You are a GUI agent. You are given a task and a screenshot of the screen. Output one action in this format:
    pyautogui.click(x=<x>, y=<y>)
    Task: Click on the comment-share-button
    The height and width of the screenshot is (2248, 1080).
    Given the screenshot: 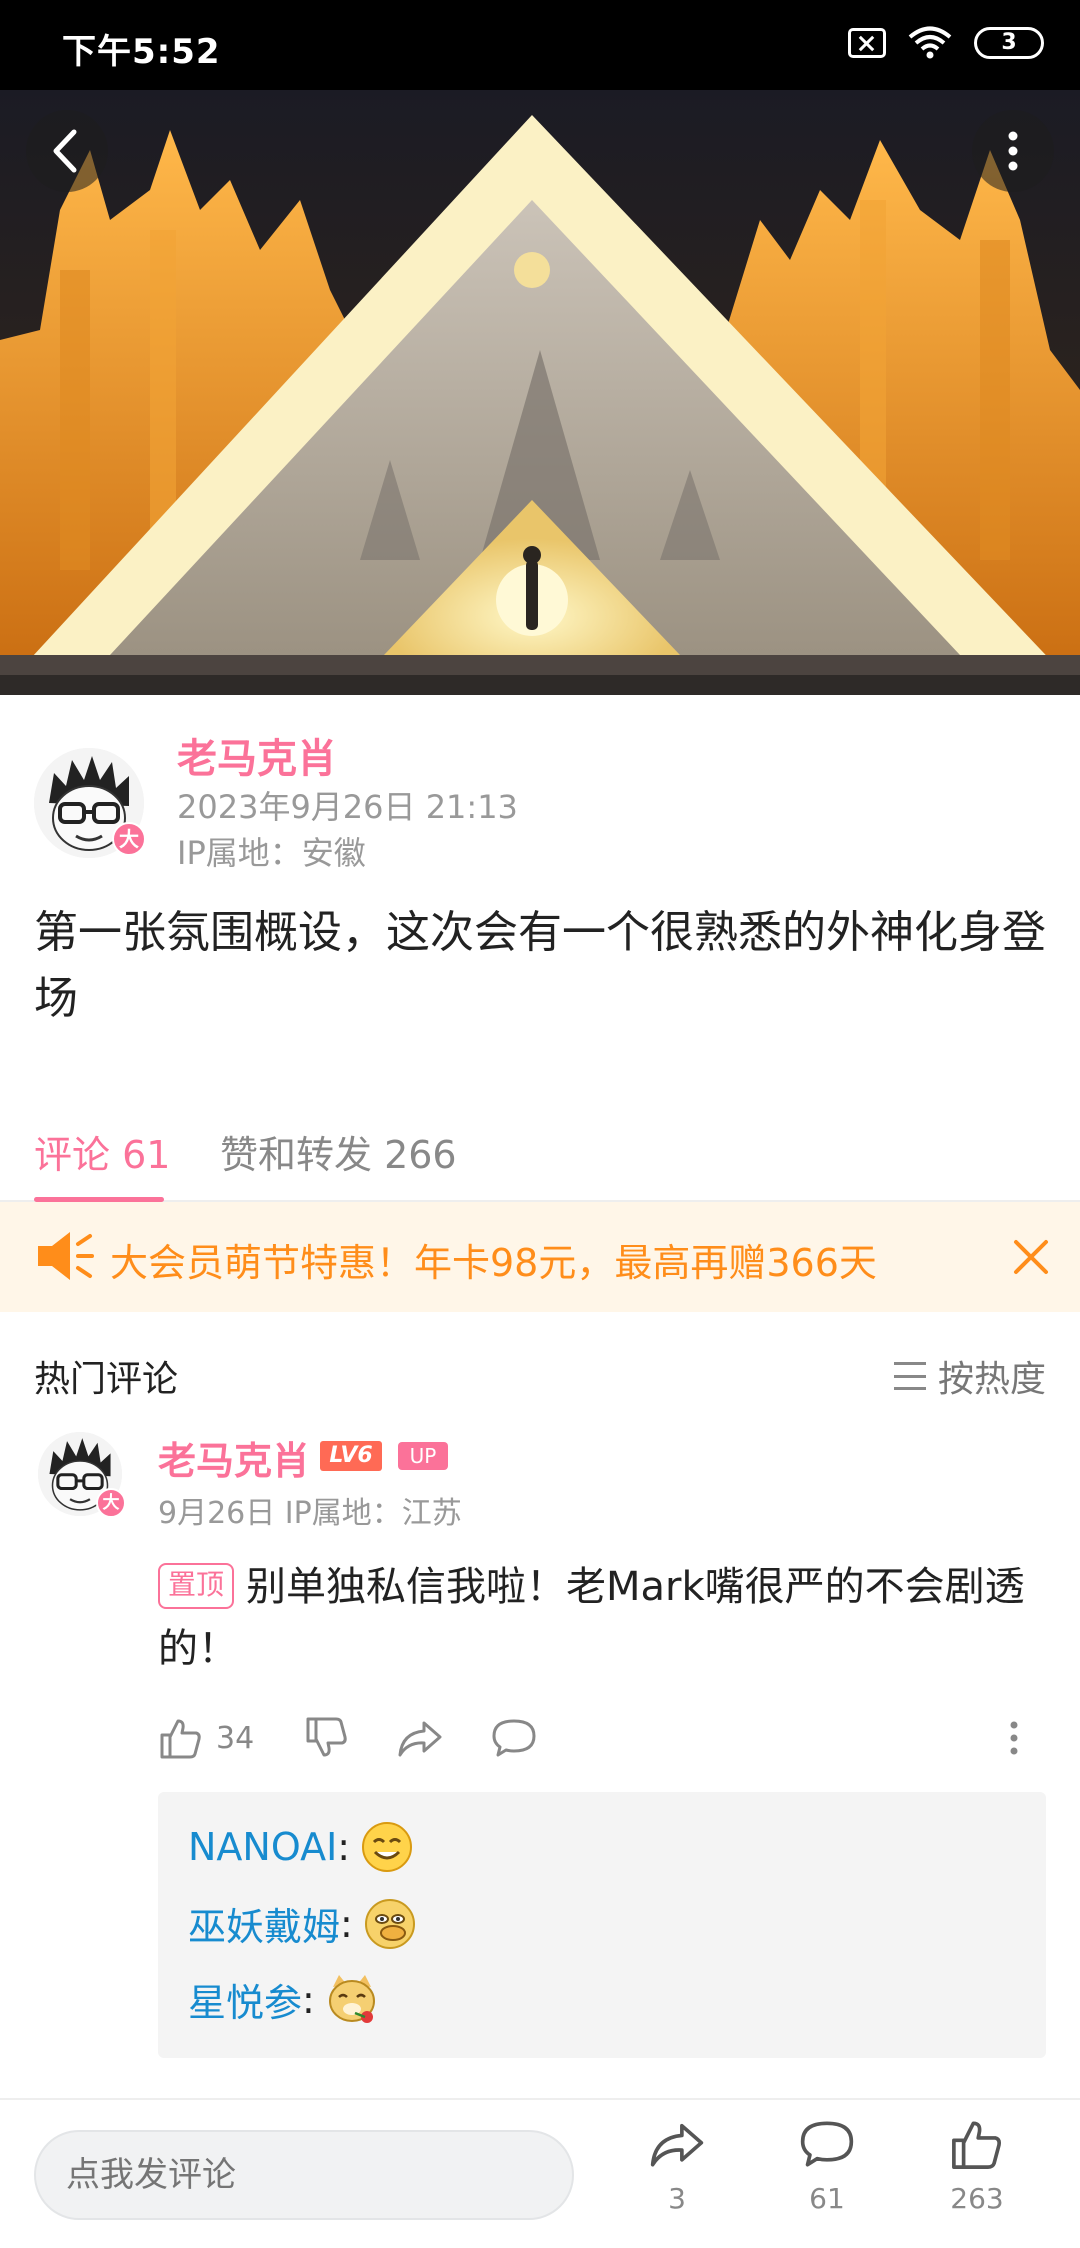 What is the action you would take?
    pyautogui.click(x=420, y=1738)
    